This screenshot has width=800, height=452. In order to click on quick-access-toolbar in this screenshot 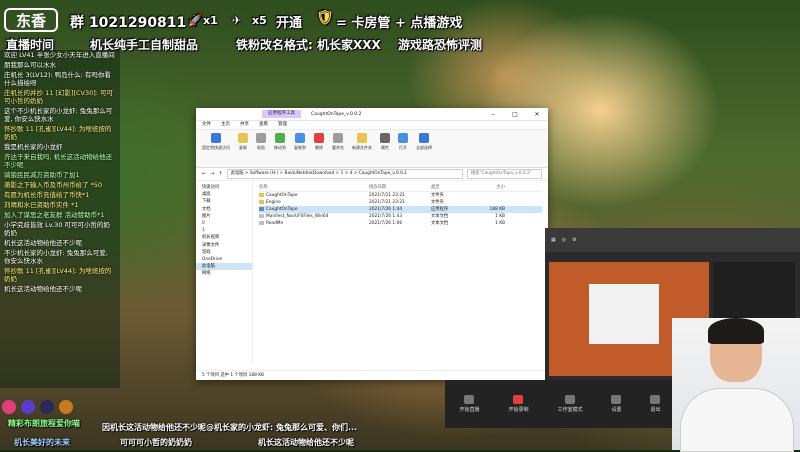, I will do `click(216, 114)`.